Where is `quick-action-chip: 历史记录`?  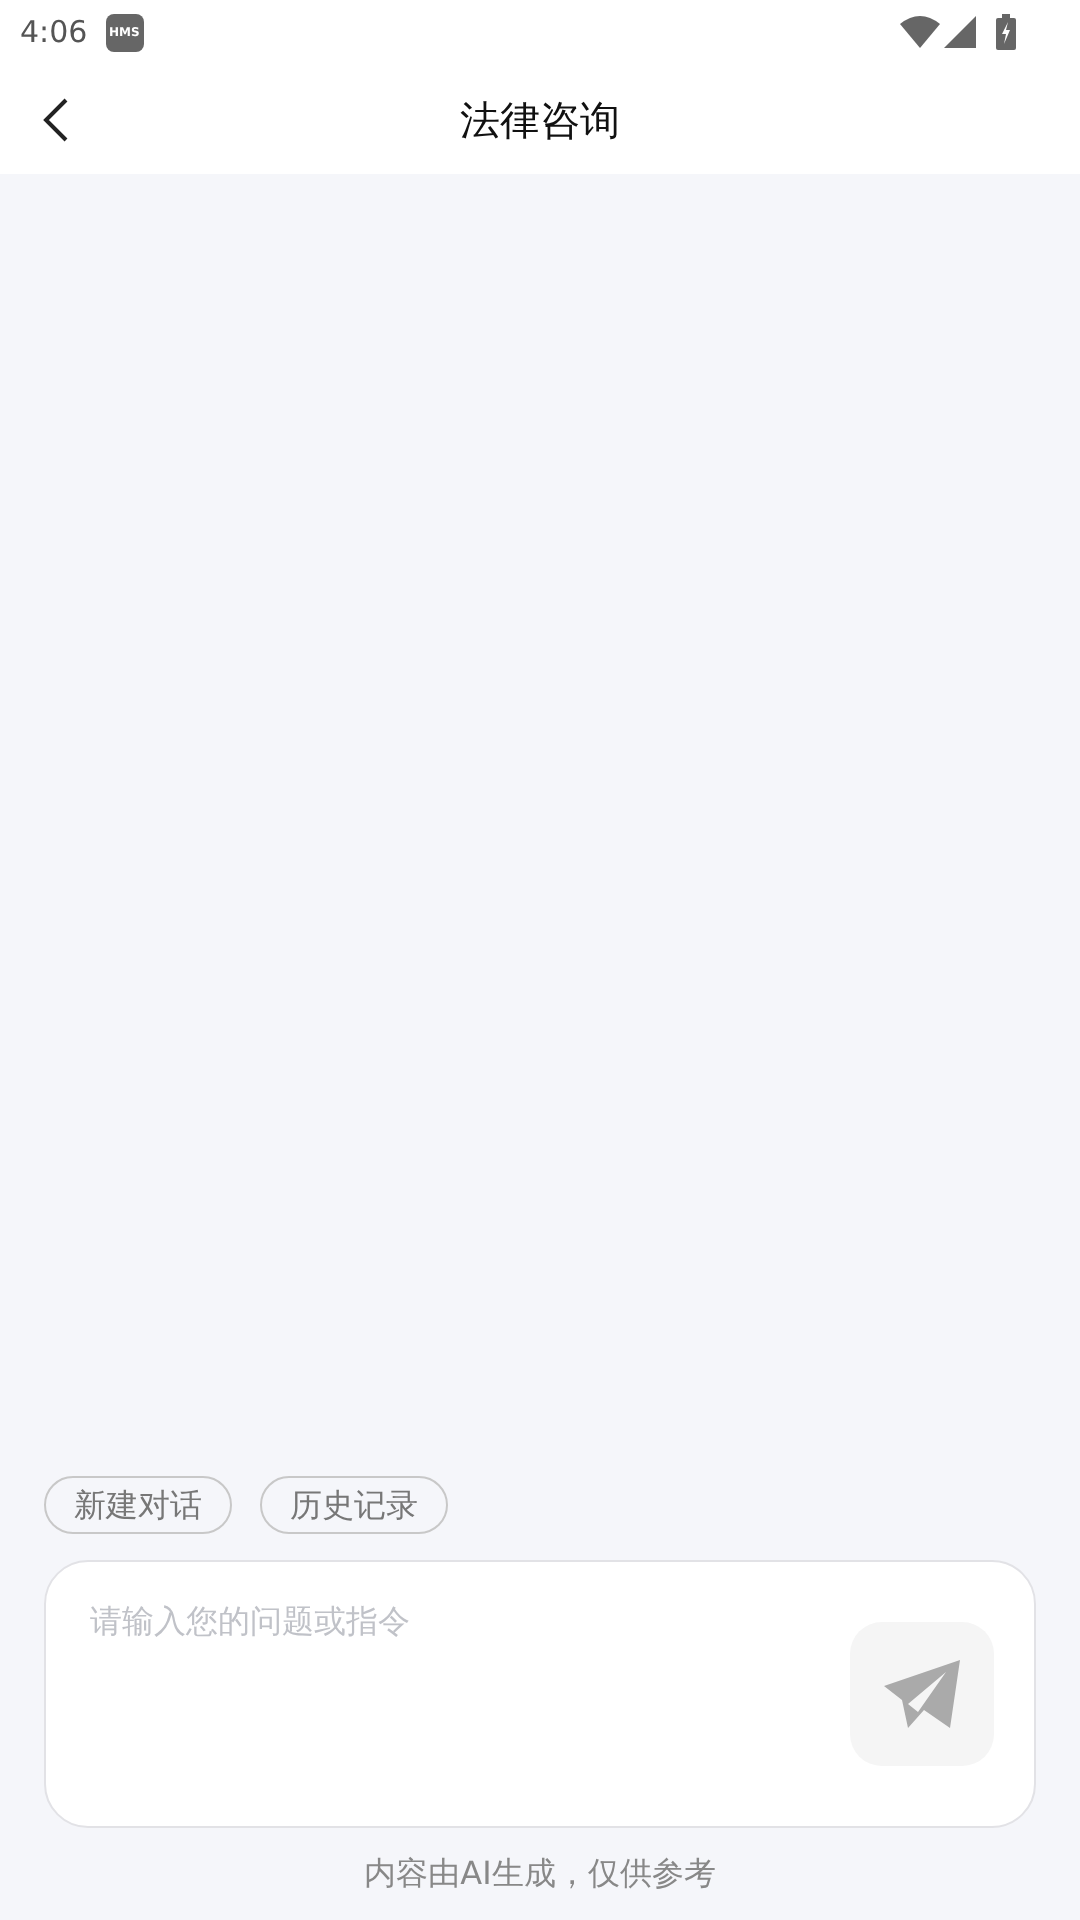 quick-action-chip: 历史记录 is located at coordinates (354, 1505).